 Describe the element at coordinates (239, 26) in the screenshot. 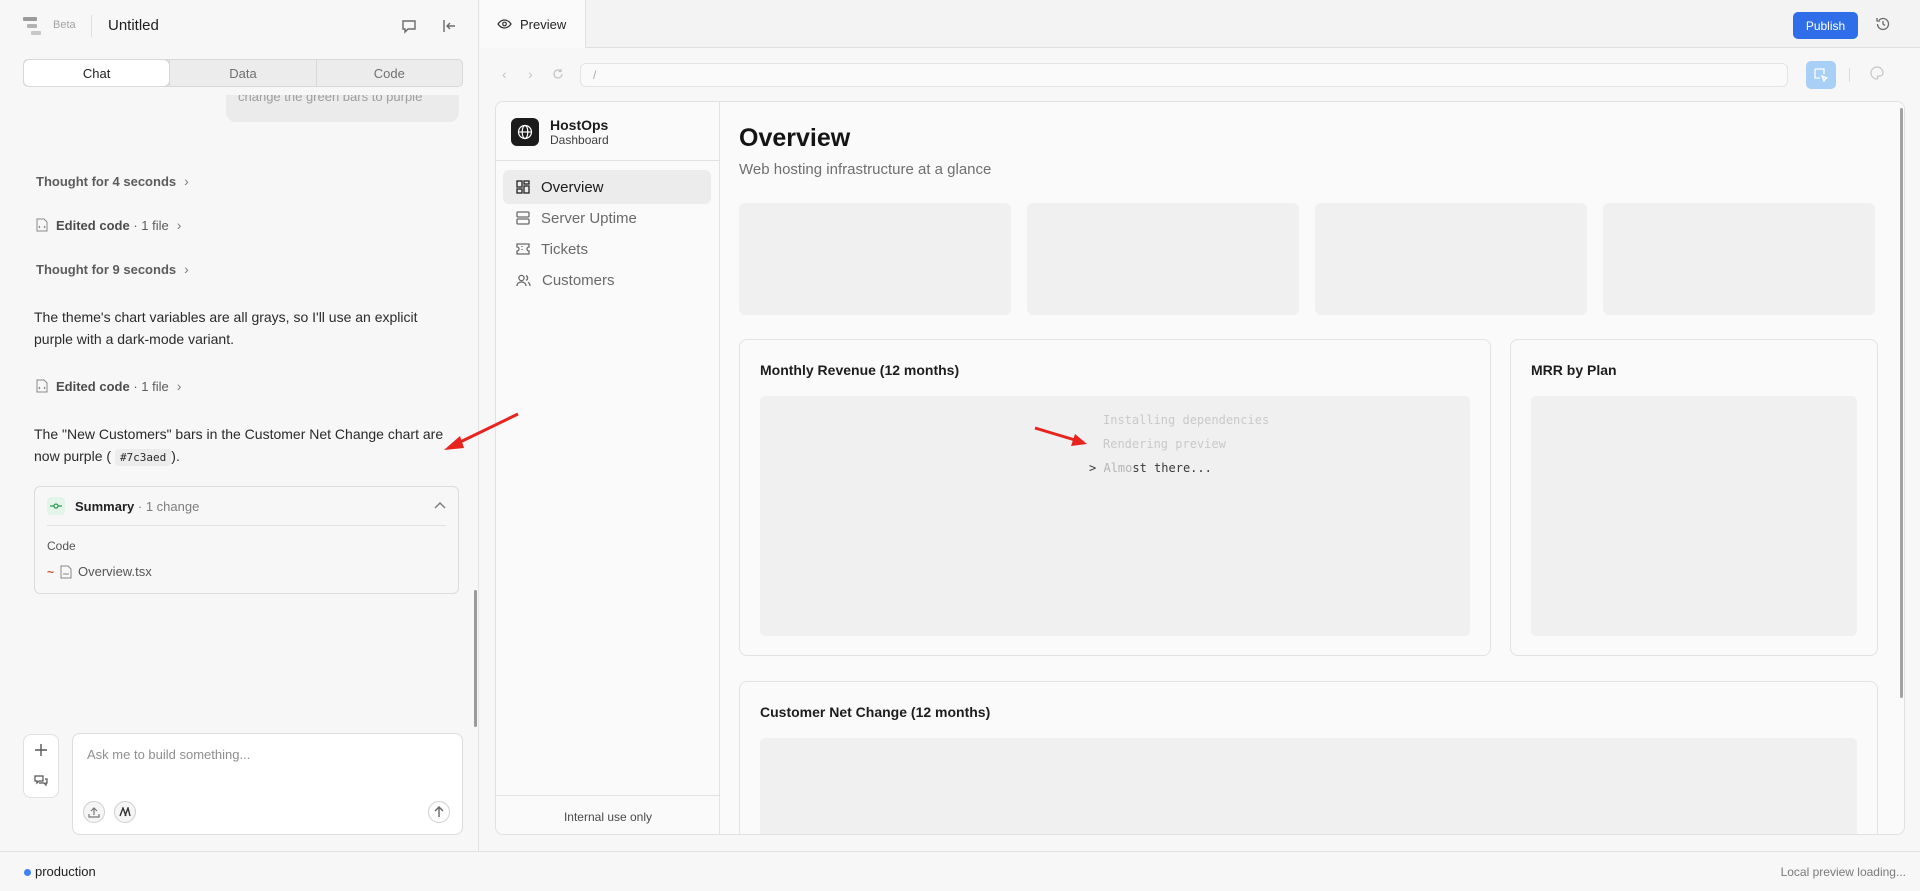

I see `chat-header: Beta Untitled` at that location.